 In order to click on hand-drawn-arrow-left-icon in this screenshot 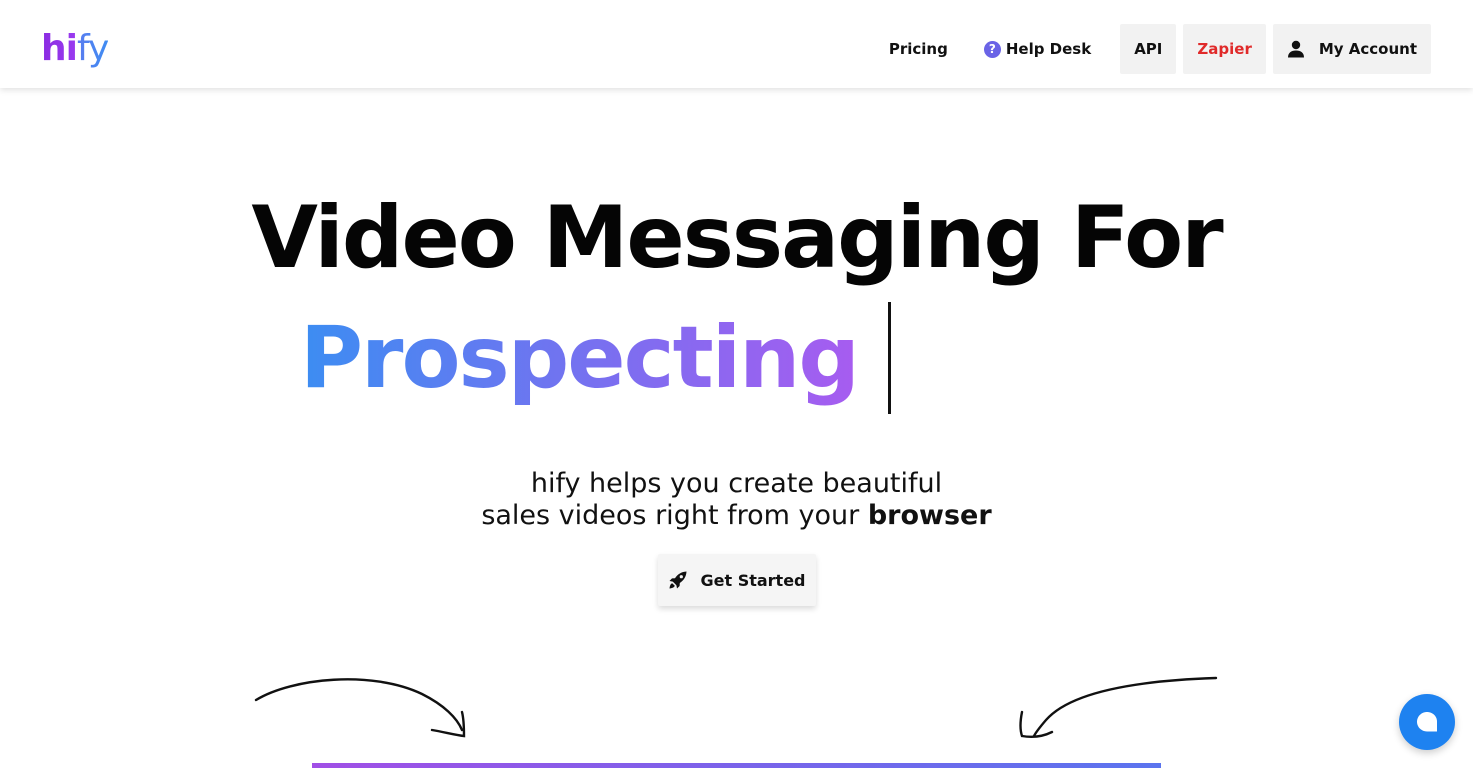, I will do `click(360, 708)`.